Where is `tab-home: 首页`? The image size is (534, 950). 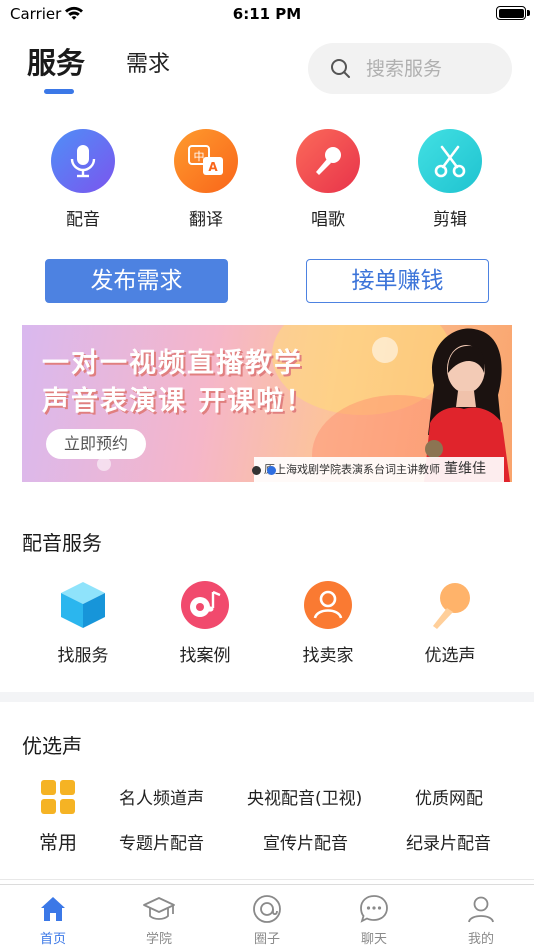 tab-home: 首页 is located at coordinates (53, 920).